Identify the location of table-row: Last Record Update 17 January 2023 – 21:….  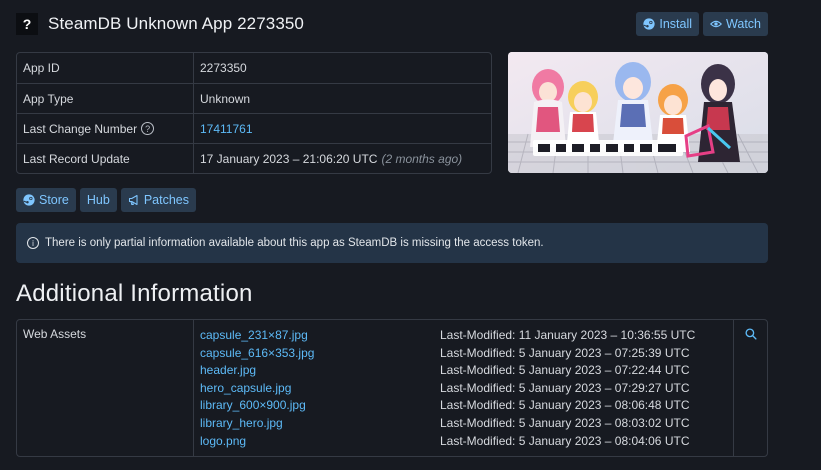
(254, 158).